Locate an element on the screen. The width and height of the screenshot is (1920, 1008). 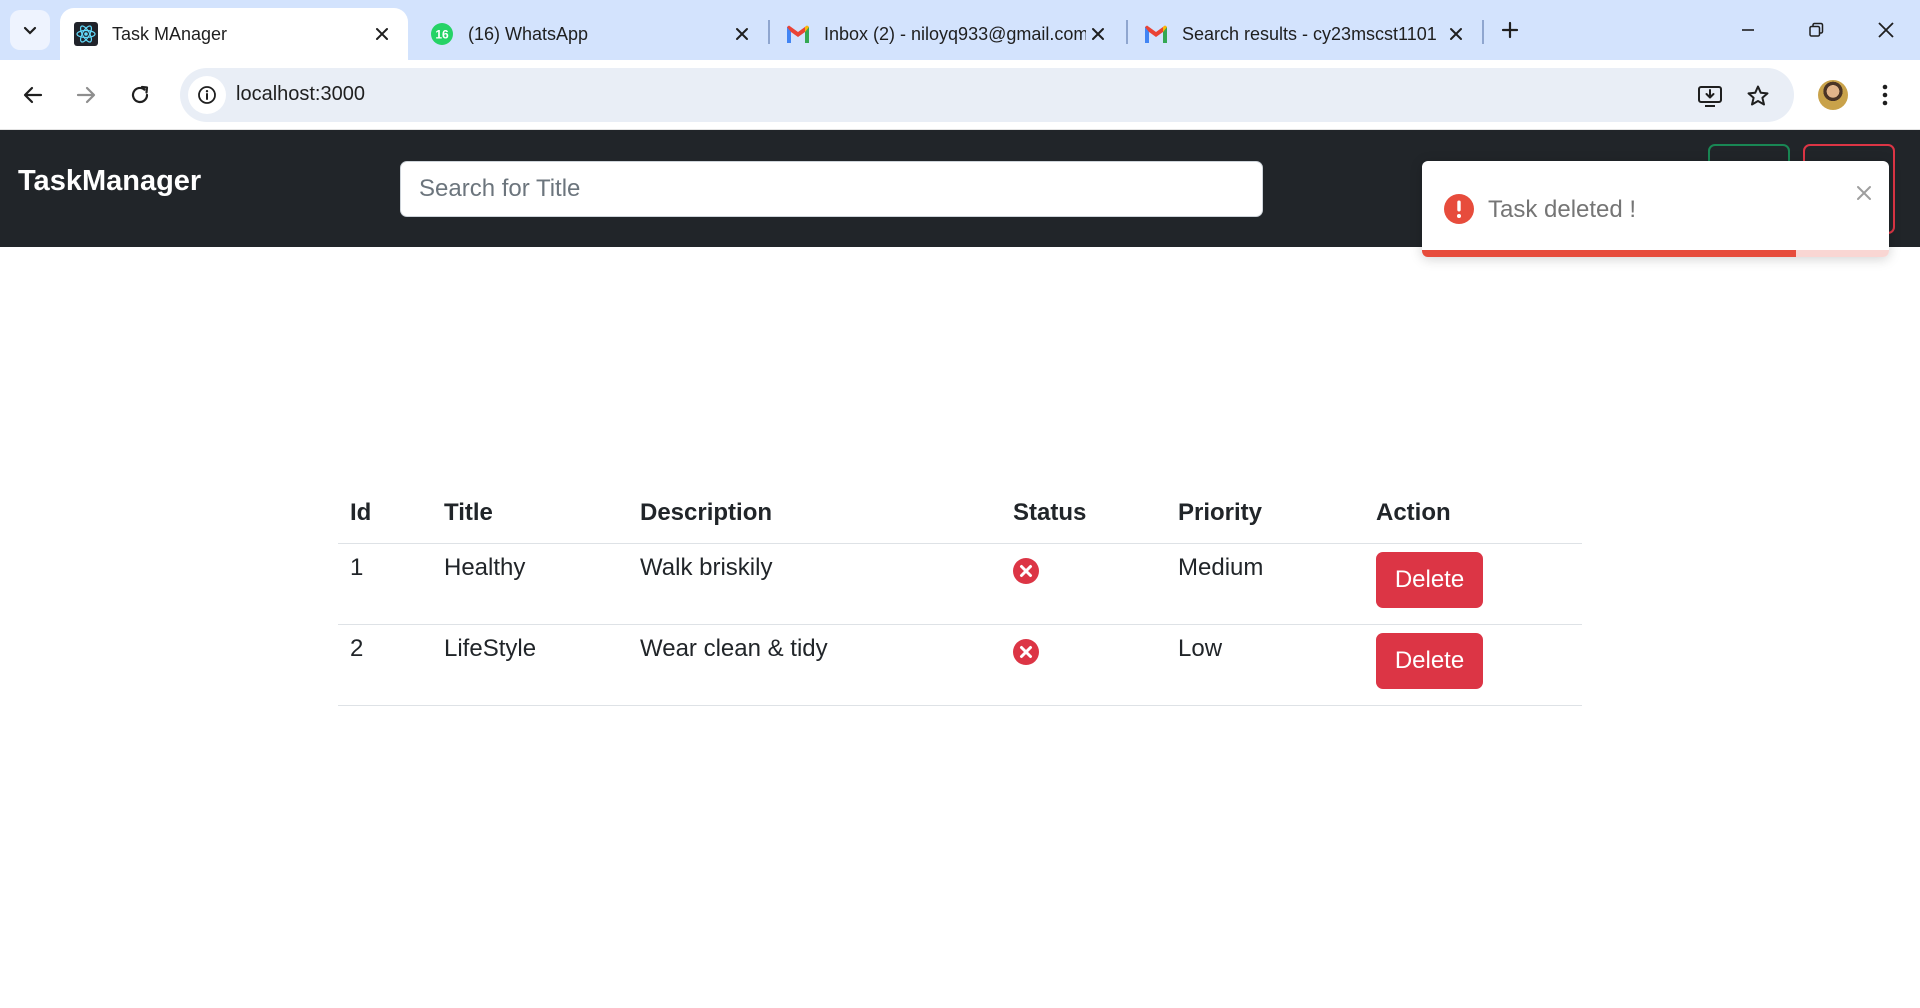
browser-tab-whatsapp: 16 (16) WhatsApp is located at coordinates (592, 34).